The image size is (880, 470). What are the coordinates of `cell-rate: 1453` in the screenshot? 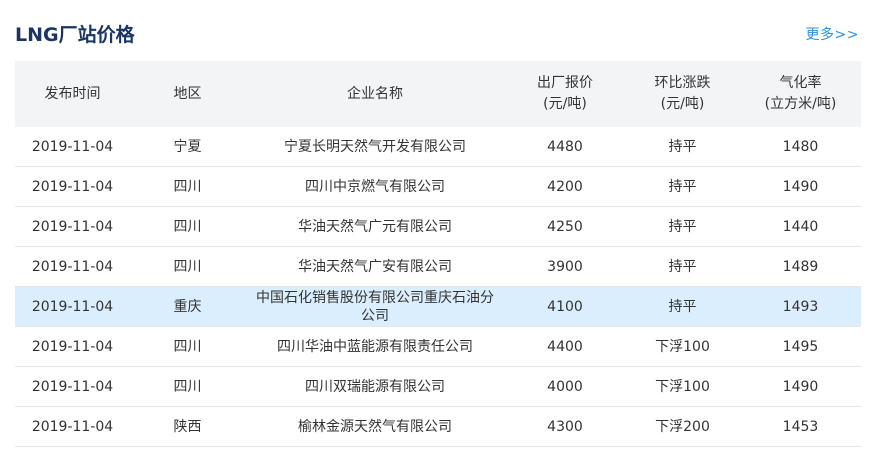 It's located at (800, 426).